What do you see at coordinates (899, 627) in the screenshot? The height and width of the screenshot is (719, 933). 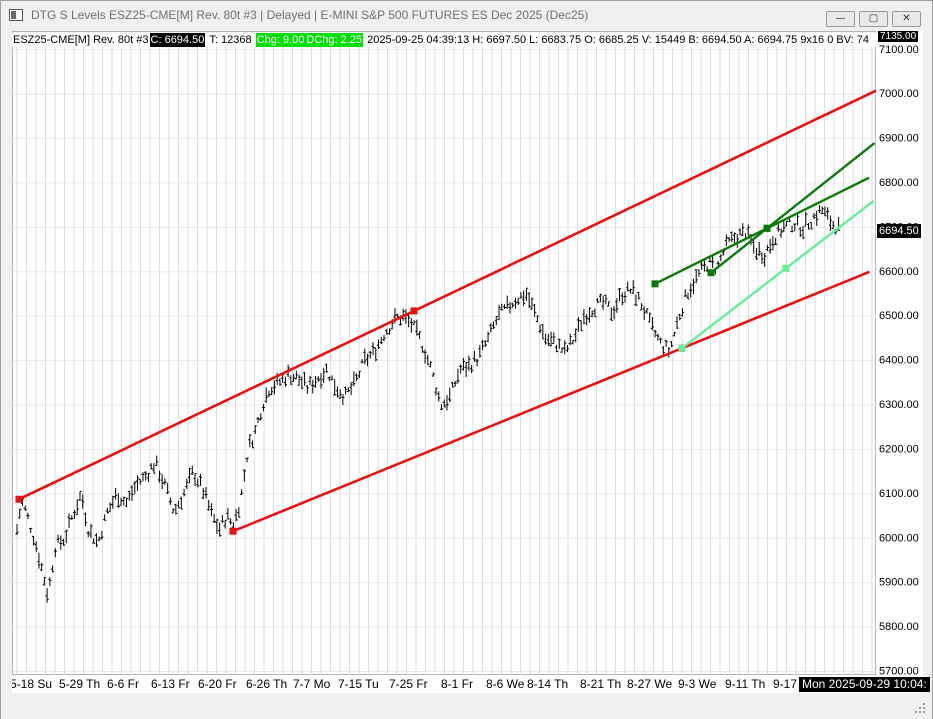 I see `price-tick-label: 5800.00` at bounding box center [899, 627].